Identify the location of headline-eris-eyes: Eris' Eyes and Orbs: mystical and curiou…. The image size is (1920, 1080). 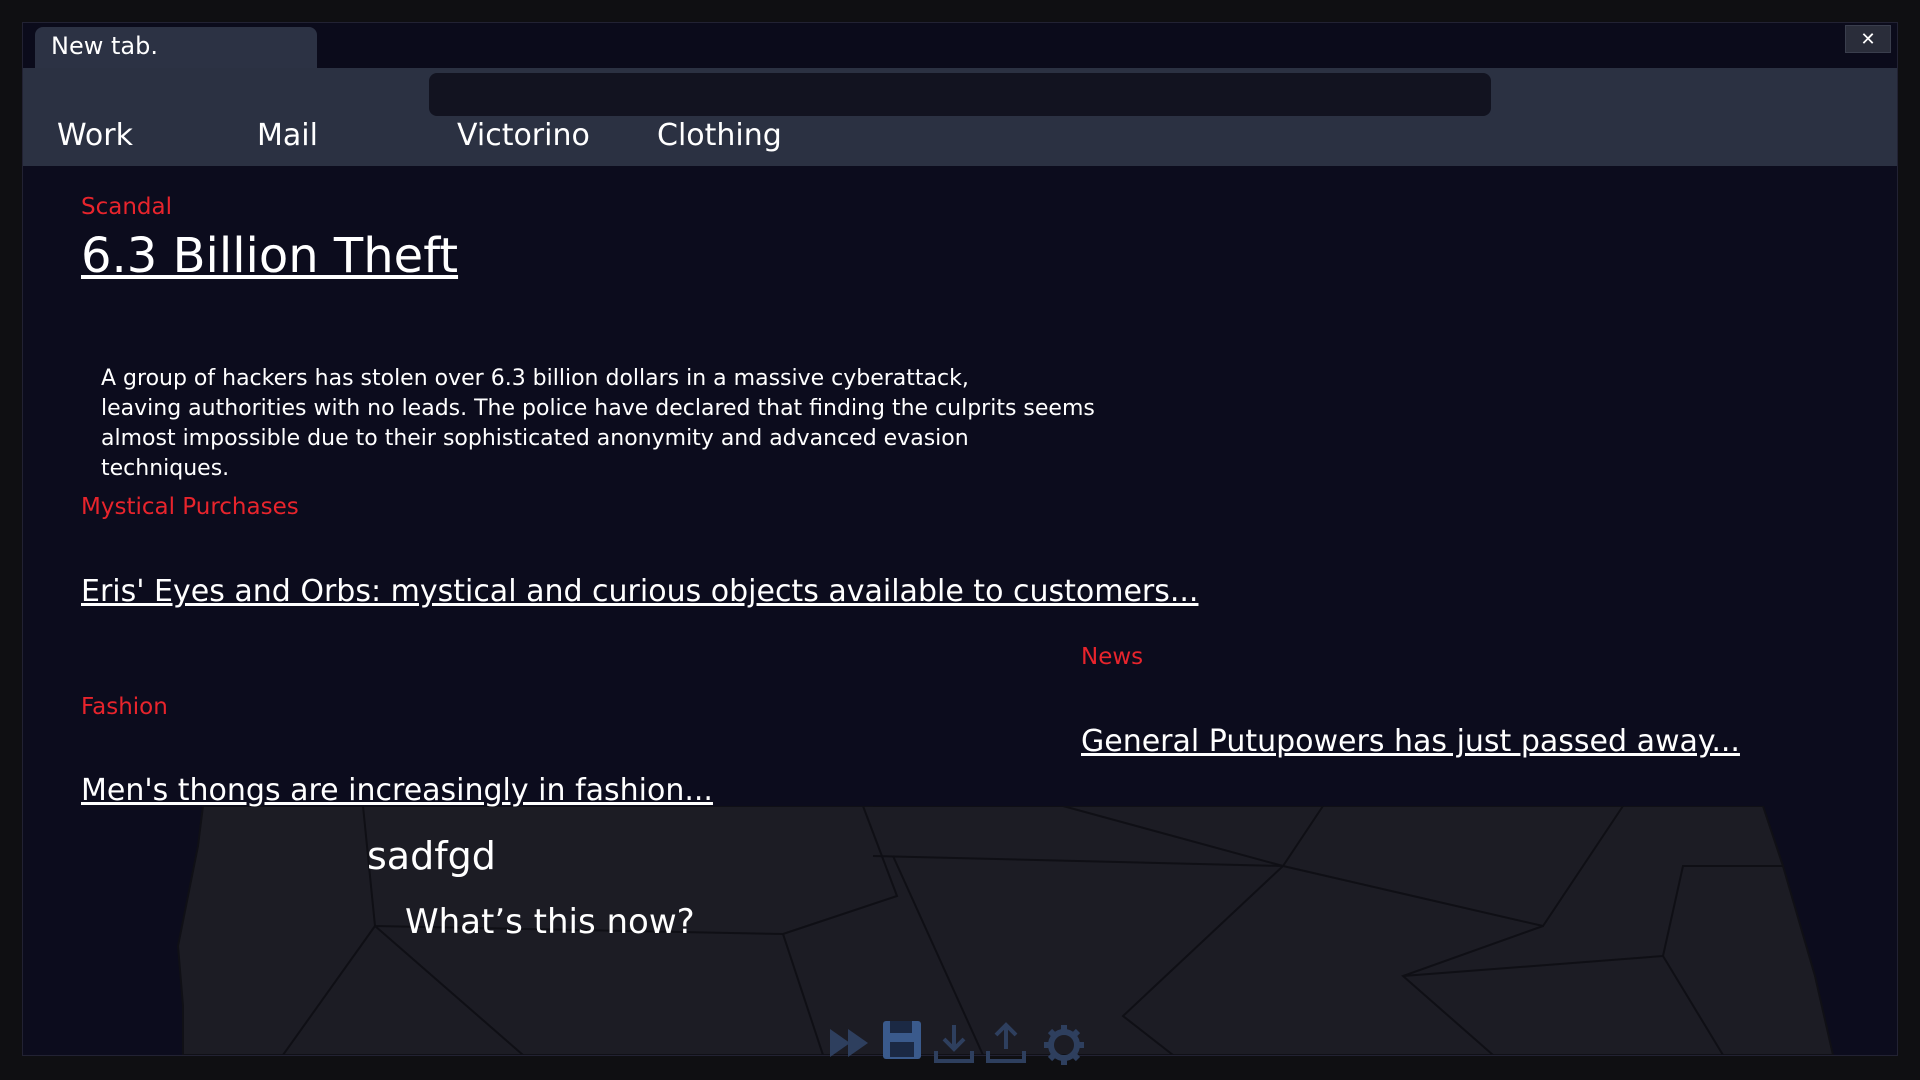
(639, 591).